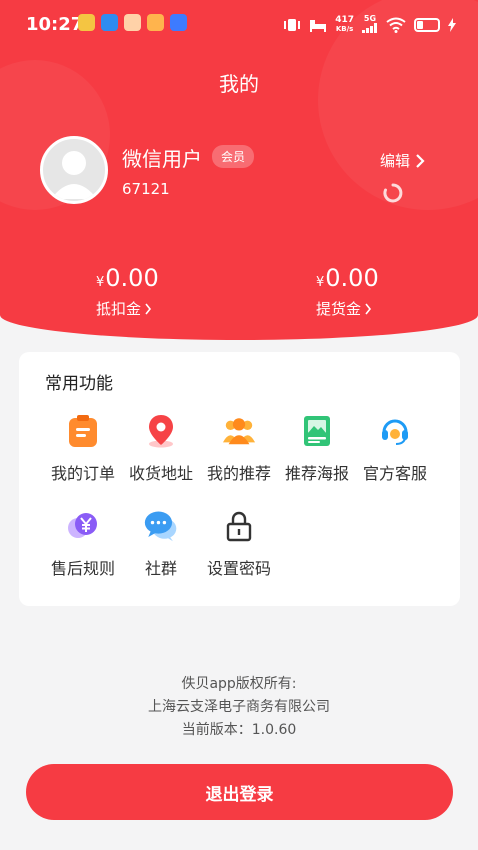  What do you see at coordinates (317, 431) in the screenshot?
I see `poster-icon` at bounding box center [317, 431].